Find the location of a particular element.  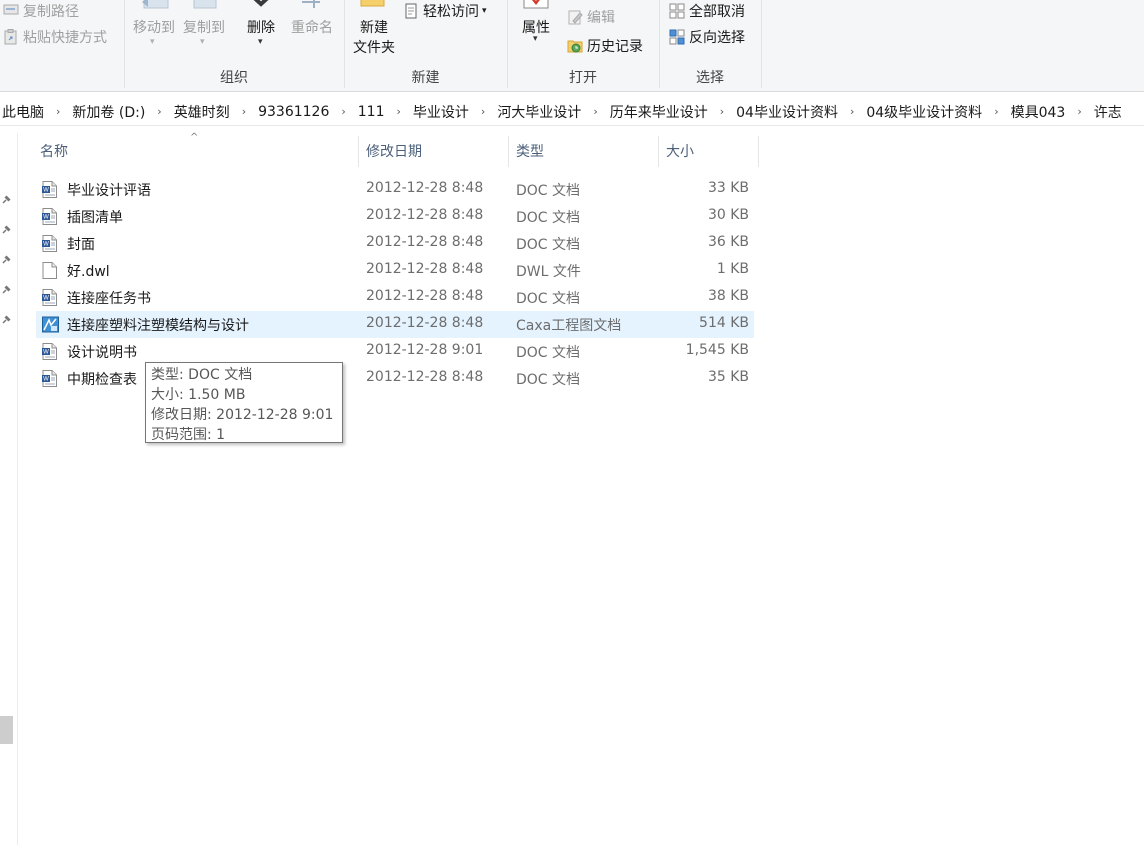

history-button: 历史记录 is located at coordinates (605, 46).